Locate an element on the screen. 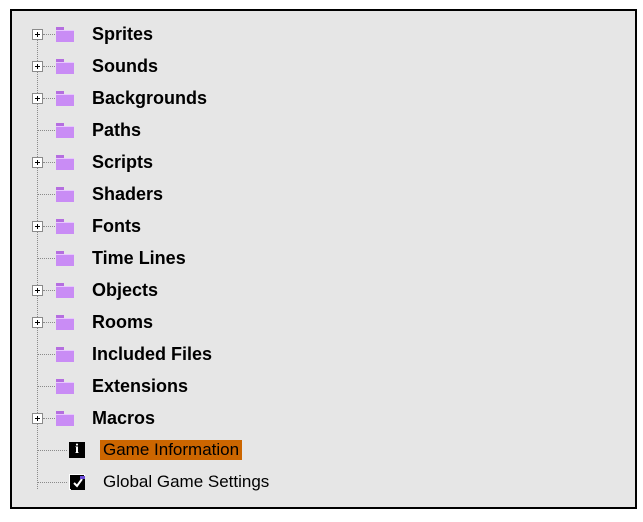  panel-bottom-margin is located at coordinates (325, 515).